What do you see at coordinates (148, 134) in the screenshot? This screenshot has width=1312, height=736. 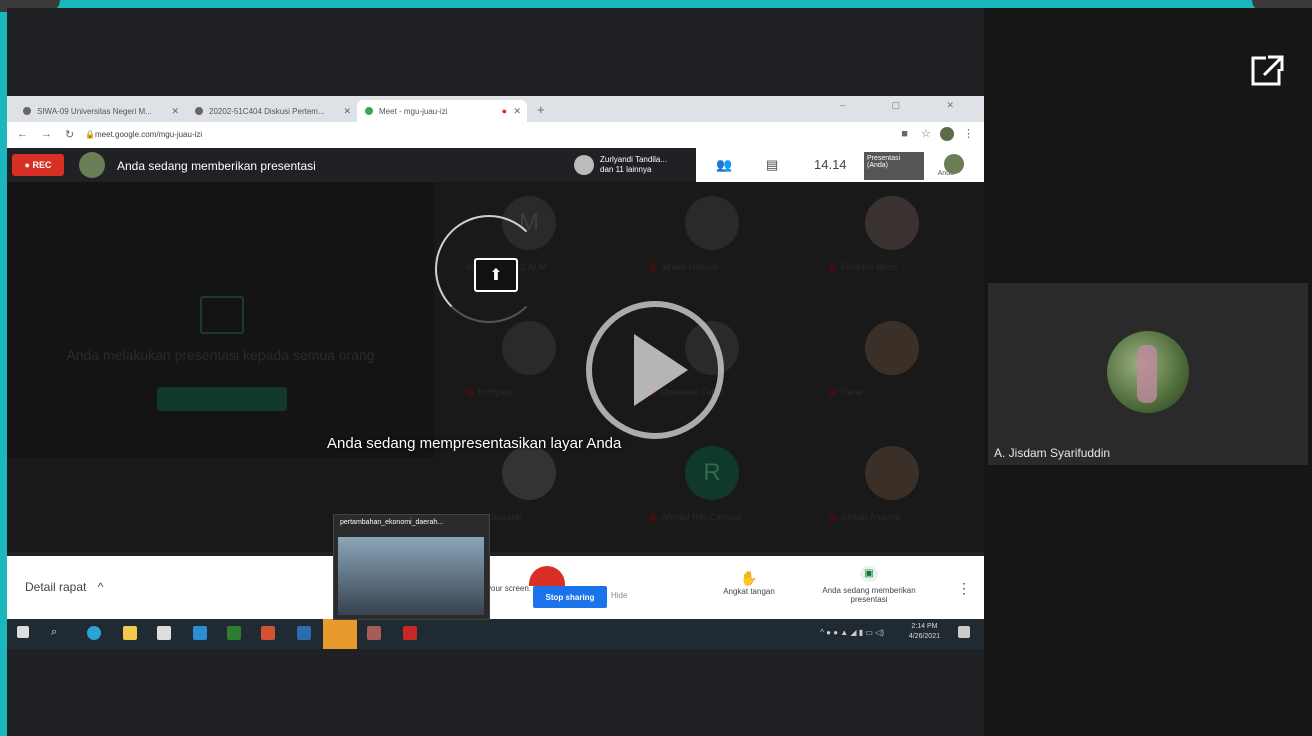 I see `url-input: meet.google.com/mgu-juau-izi` at bounding box center [148, 134].